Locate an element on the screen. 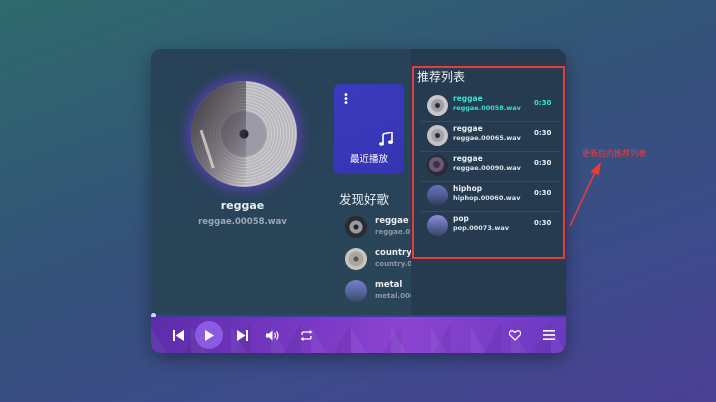  recommend-item-title: pop is located at coordinates (461, 218).